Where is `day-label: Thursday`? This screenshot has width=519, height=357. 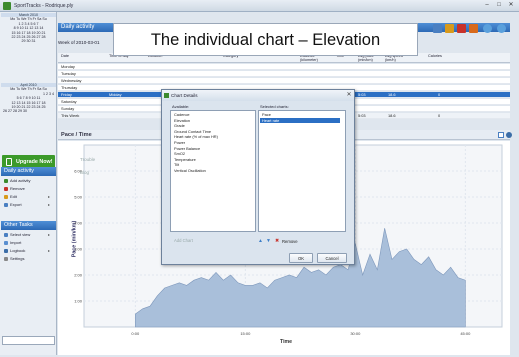
day-label: Thursday is located at coordinates (69, 87).